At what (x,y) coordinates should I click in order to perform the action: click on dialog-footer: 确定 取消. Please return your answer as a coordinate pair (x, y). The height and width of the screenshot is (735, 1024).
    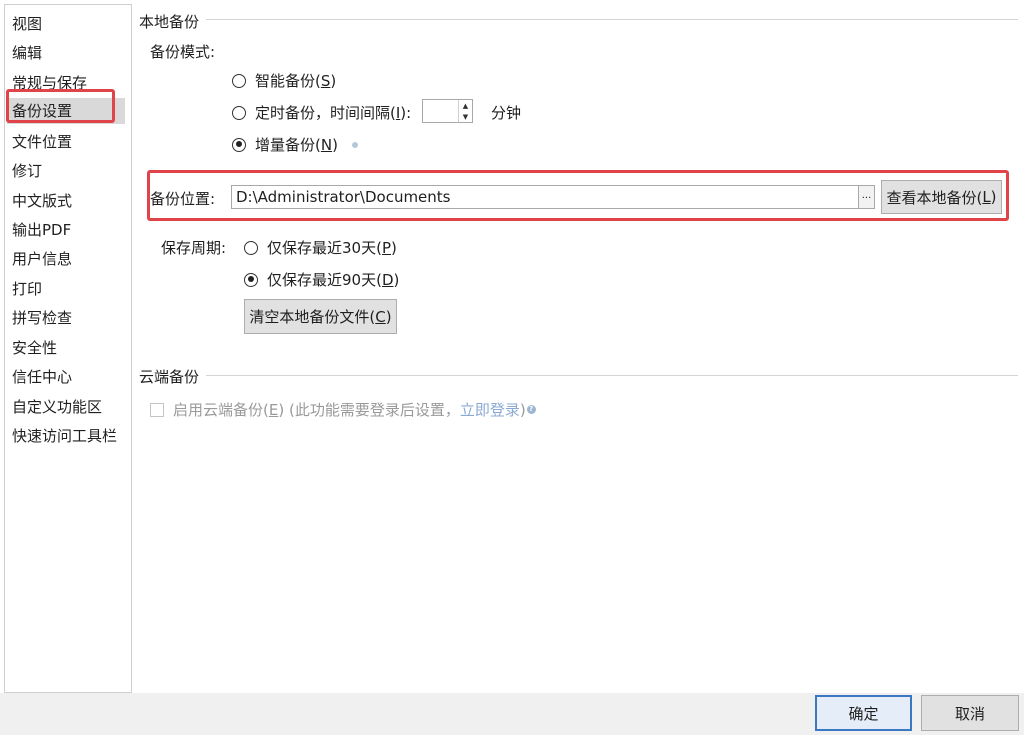
    Looking at the image, I should click on (512, 714).